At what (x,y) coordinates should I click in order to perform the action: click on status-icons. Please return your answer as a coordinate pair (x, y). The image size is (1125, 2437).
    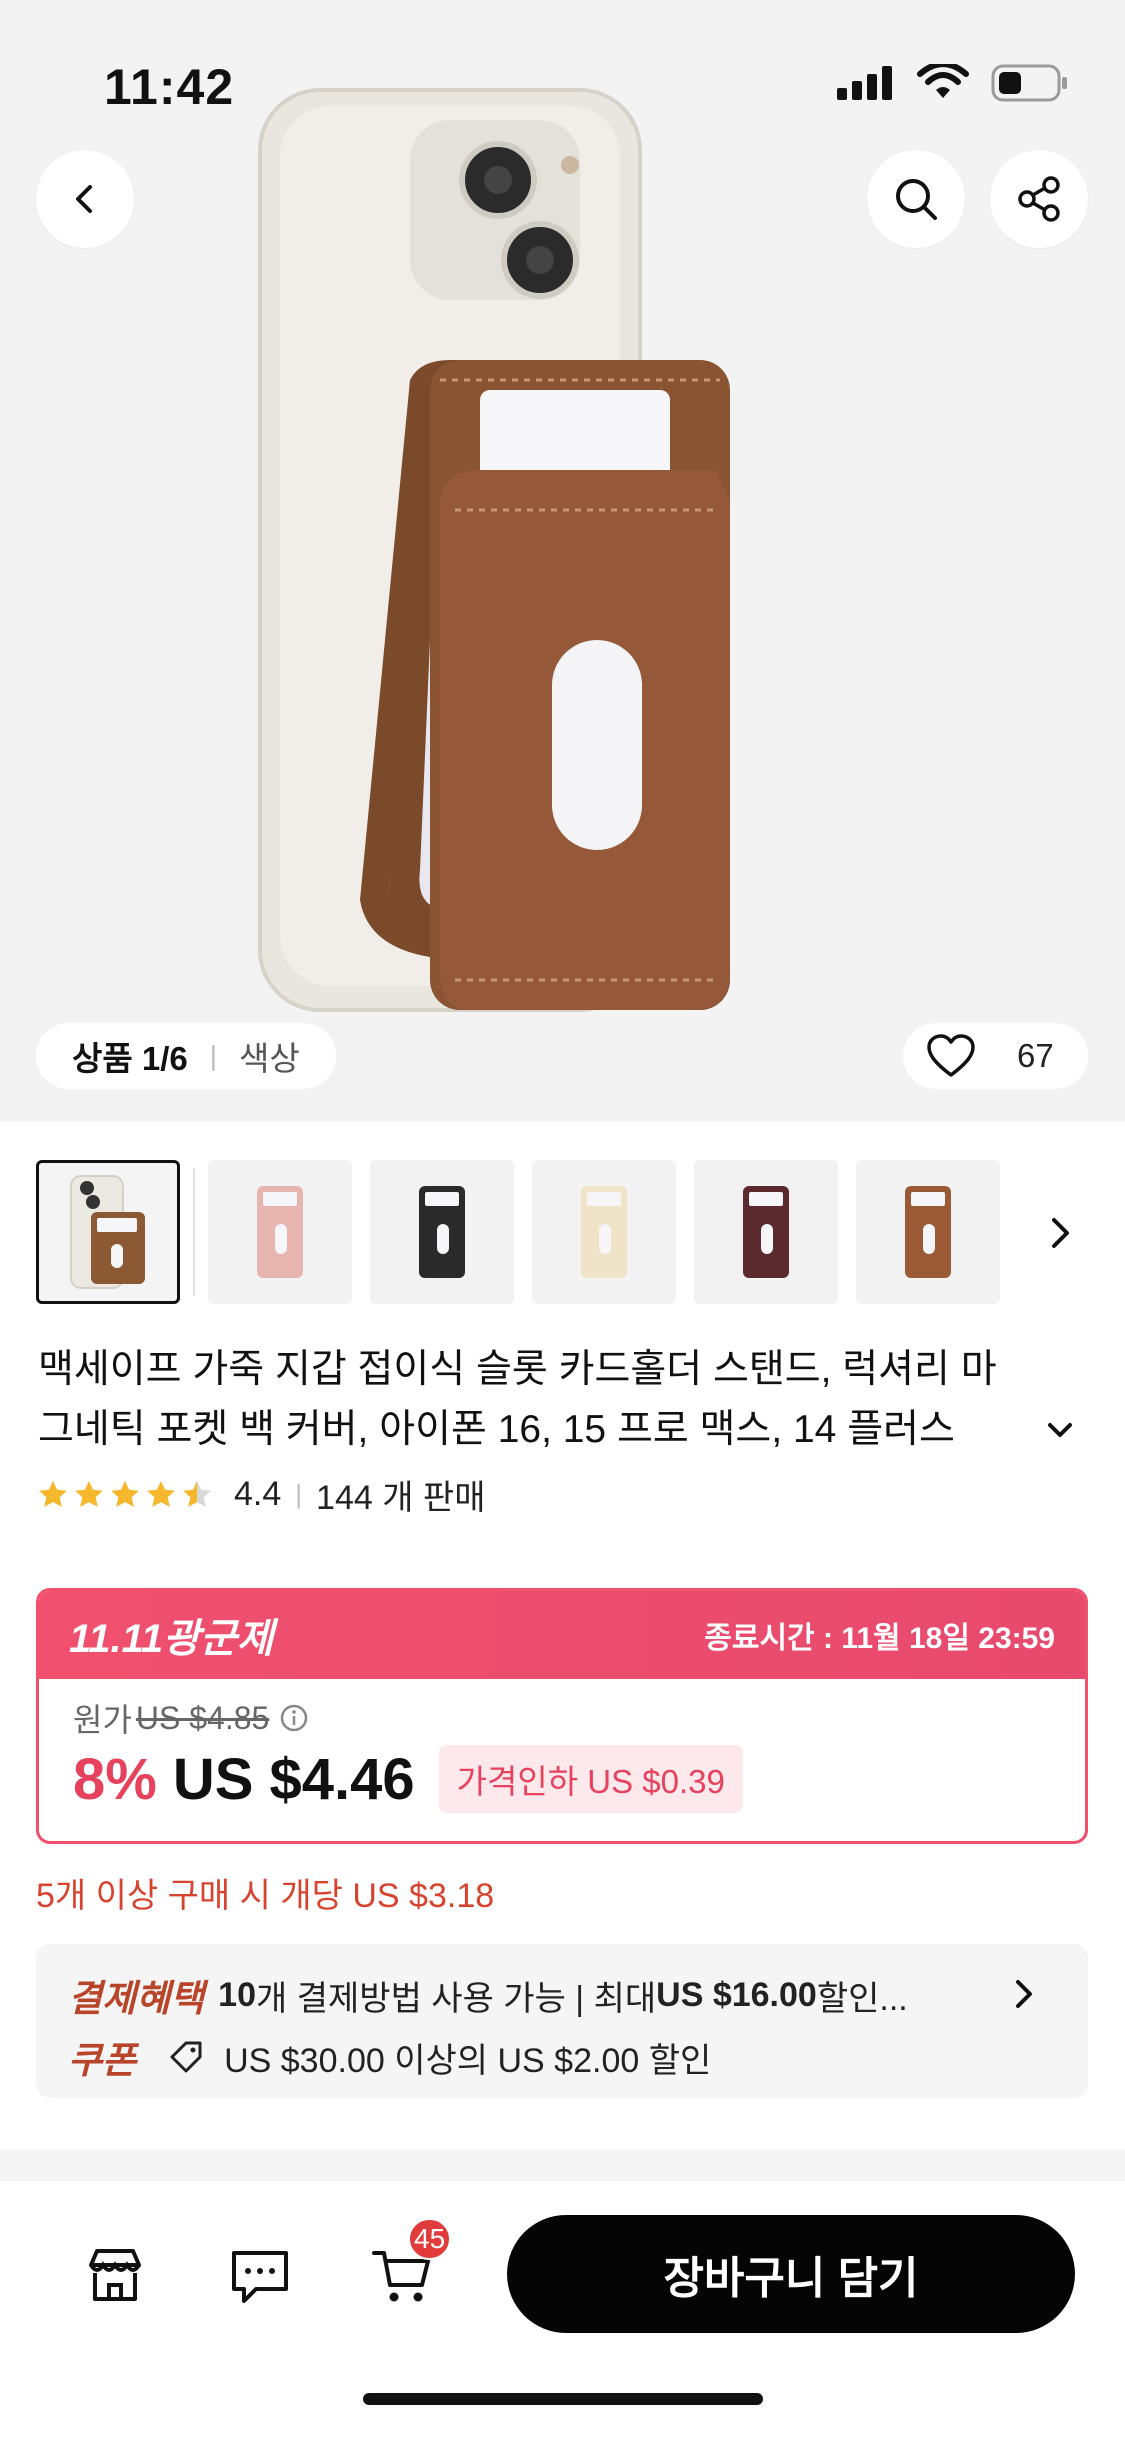
    Looking at the image, I should click on (953, 83).